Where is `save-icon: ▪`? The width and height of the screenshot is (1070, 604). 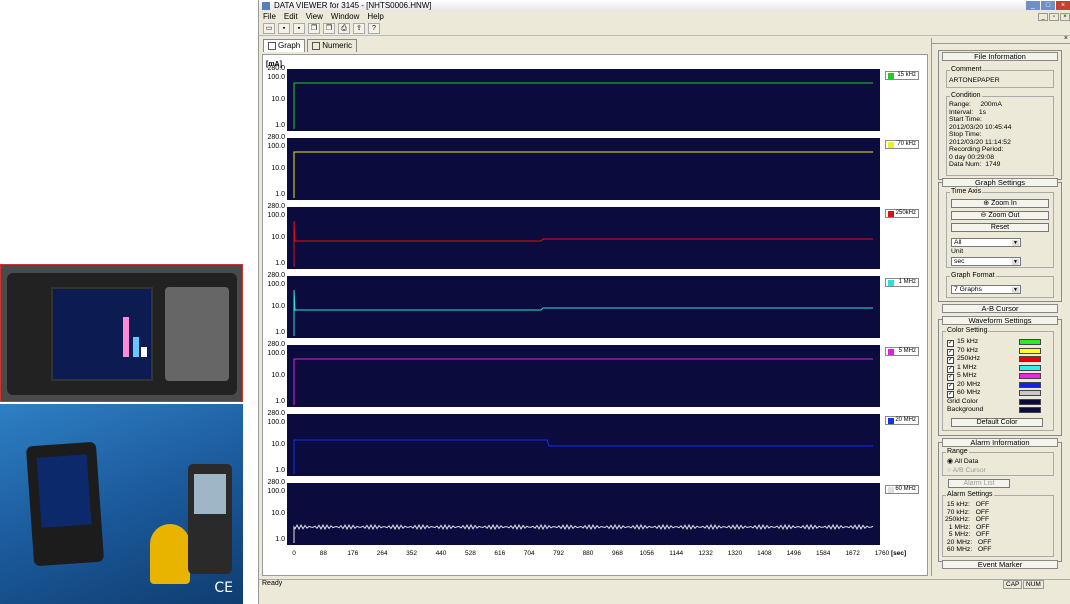 save-icon: ▪ is located at coordinates (284, 28).